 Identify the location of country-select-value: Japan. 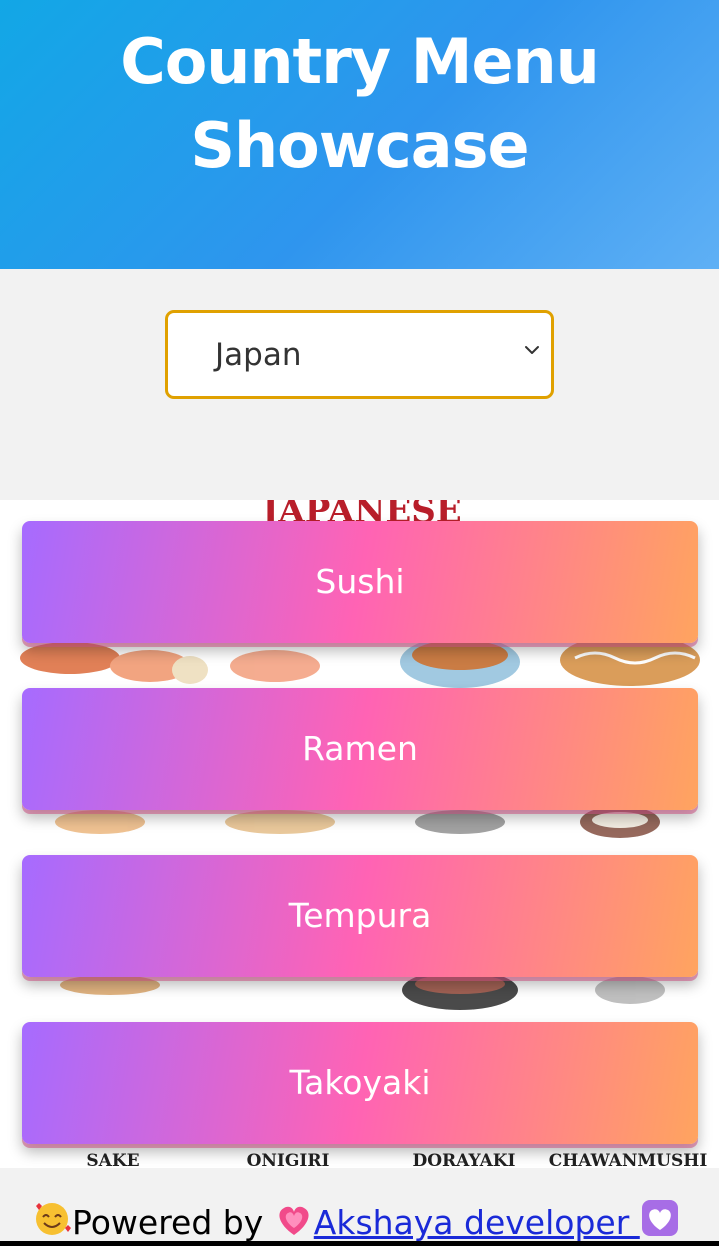
(258, 355).